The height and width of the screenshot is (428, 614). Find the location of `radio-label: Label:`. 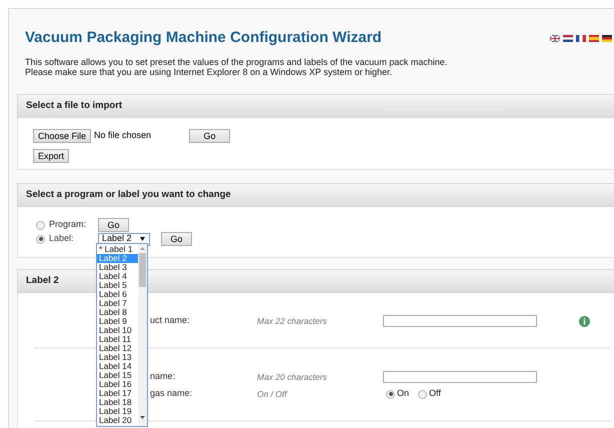

radio-label: Label: is located at coordinates (62, 239).